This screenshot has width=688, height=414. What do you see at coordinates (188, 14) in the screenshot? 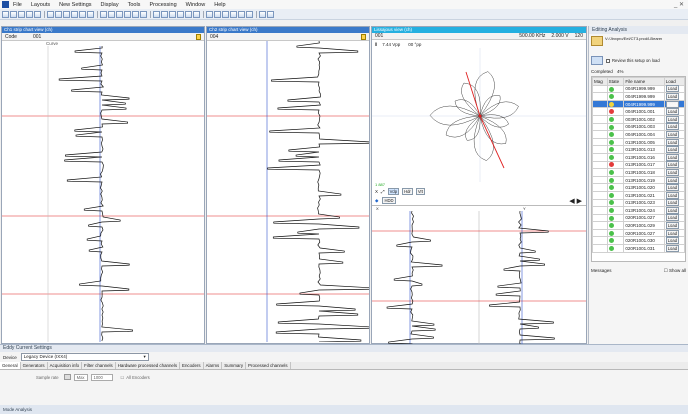
I see `toolbar-export-icon` at bounding box center [188, 14].